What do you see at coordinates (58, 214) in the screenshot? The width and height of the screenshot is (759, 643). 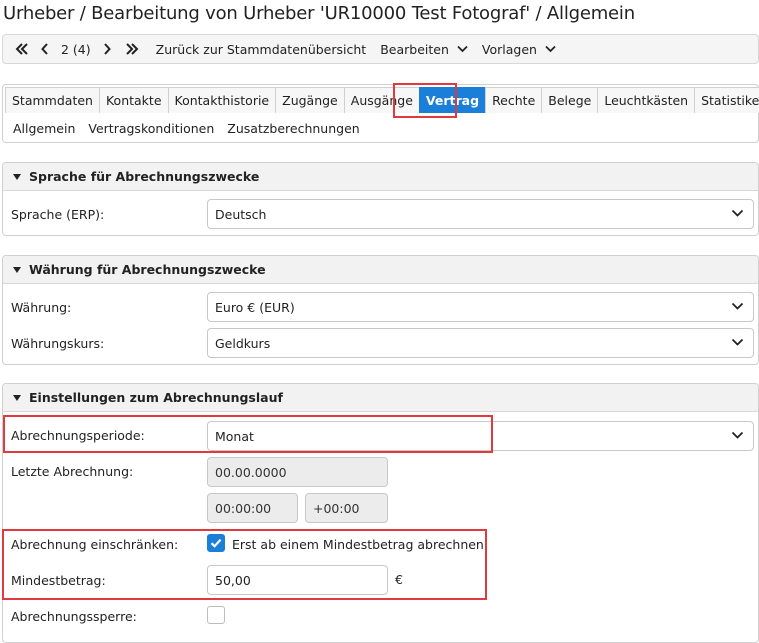 I see `language-label: Sprache (ERP):` at bounding box center [58, 214].